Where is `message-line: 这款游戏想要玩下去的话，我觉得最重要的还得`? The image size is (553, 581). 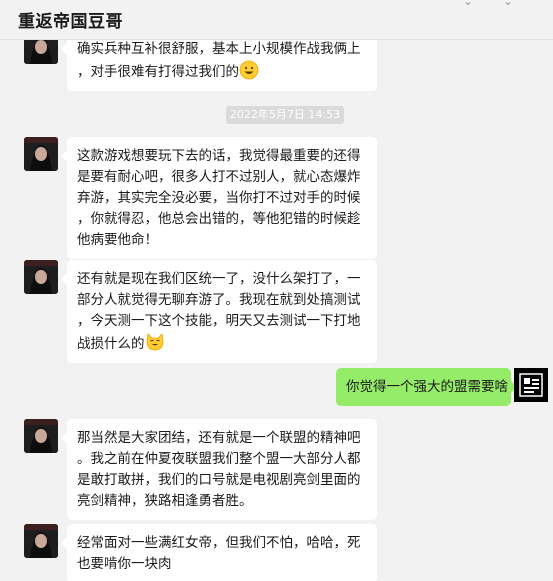
message-line: 这款游戏想要玩下去的话，我觉得最重要的还得 is located at coordinates (219, 156).